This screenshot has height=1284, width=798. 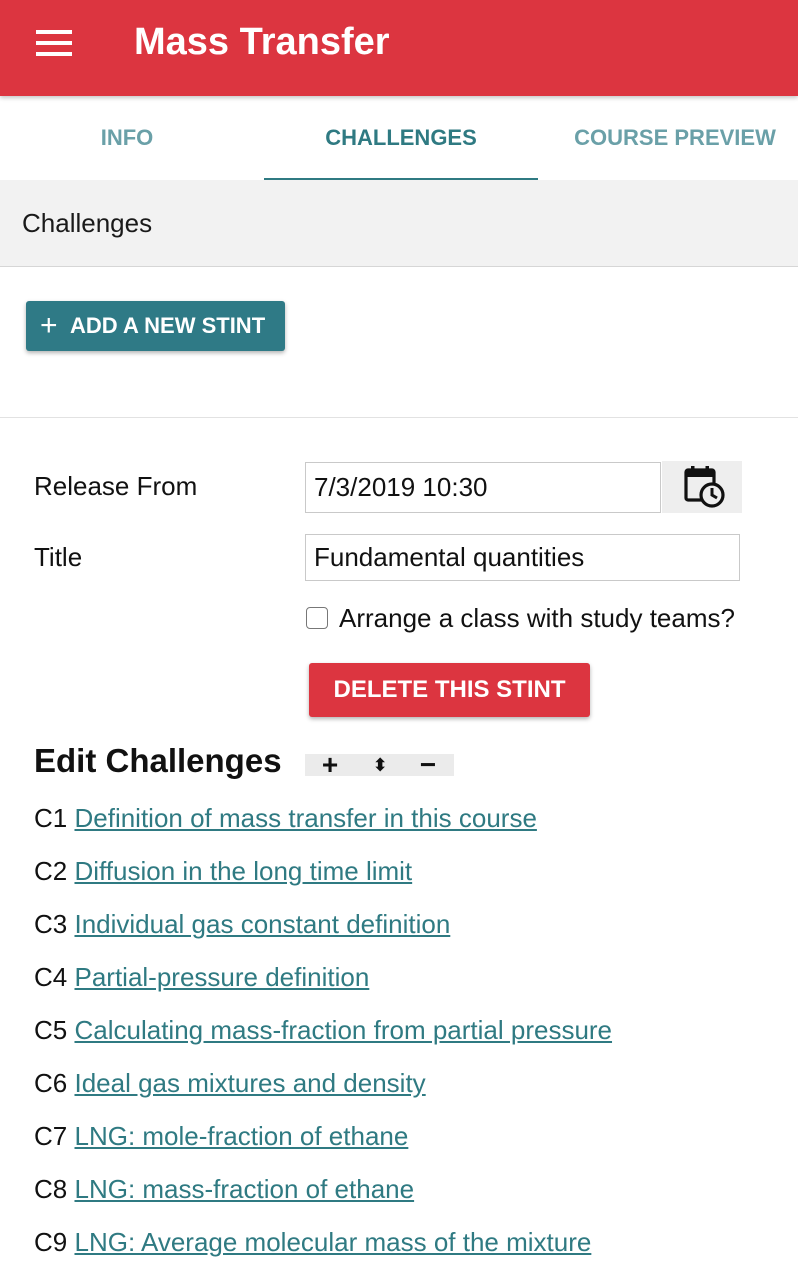 I want to click on challenge-tools: + ⬍ −, so click(x=379, y=765).